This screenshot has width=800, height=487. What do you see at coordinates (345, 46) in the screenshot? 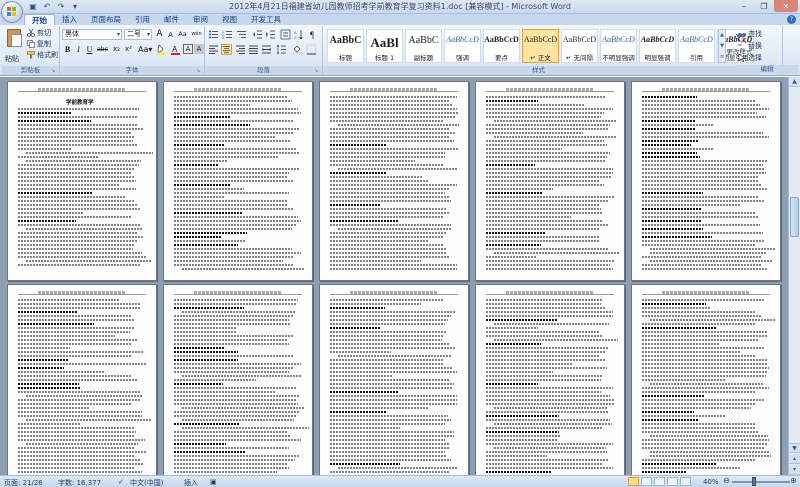
I see `style-card: AaBbC 标题` at bounding box center [345, 46].